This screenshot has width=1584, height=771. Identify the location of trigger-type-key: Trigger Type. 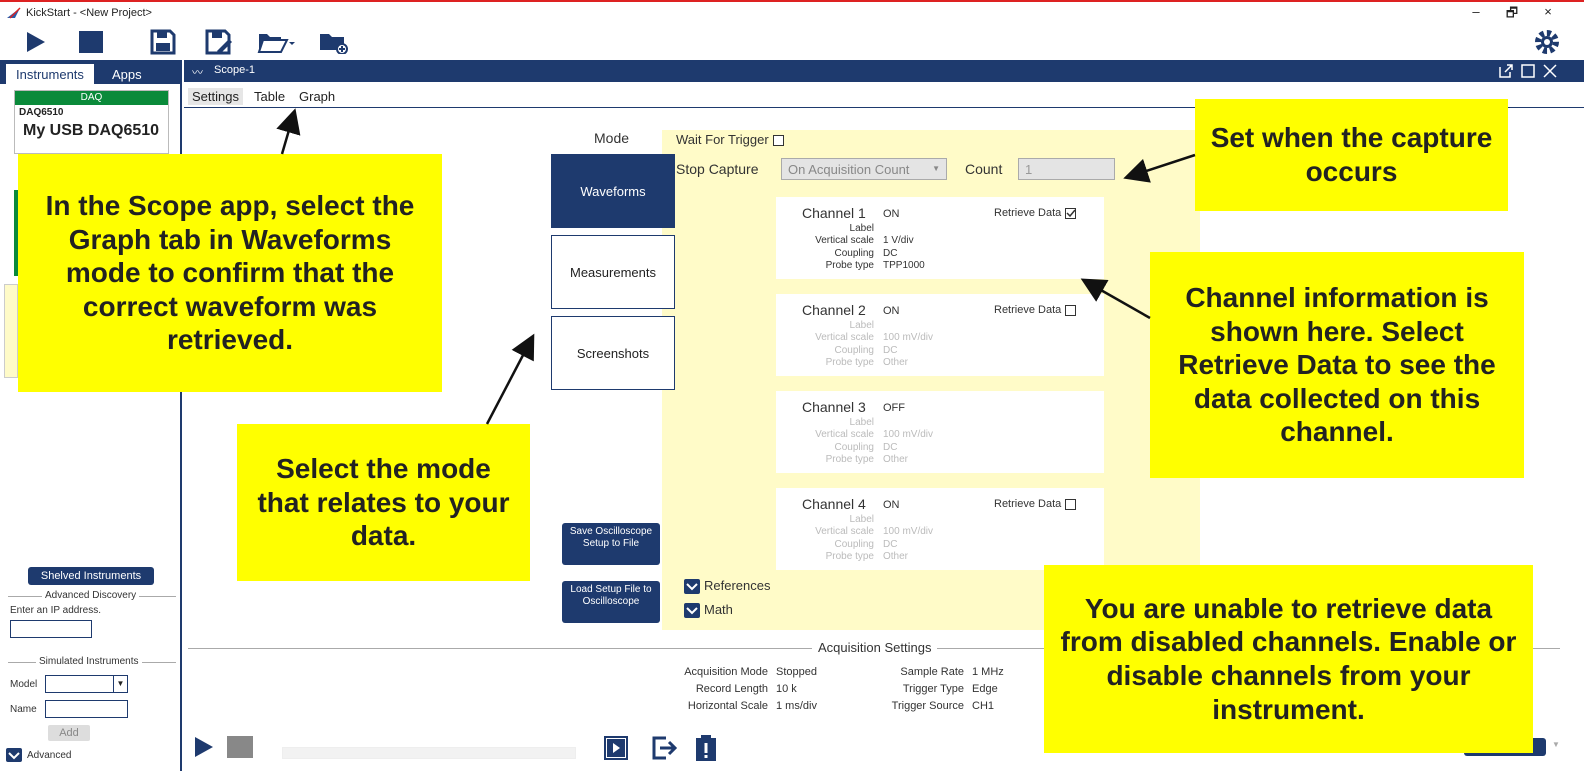
(933, 689).